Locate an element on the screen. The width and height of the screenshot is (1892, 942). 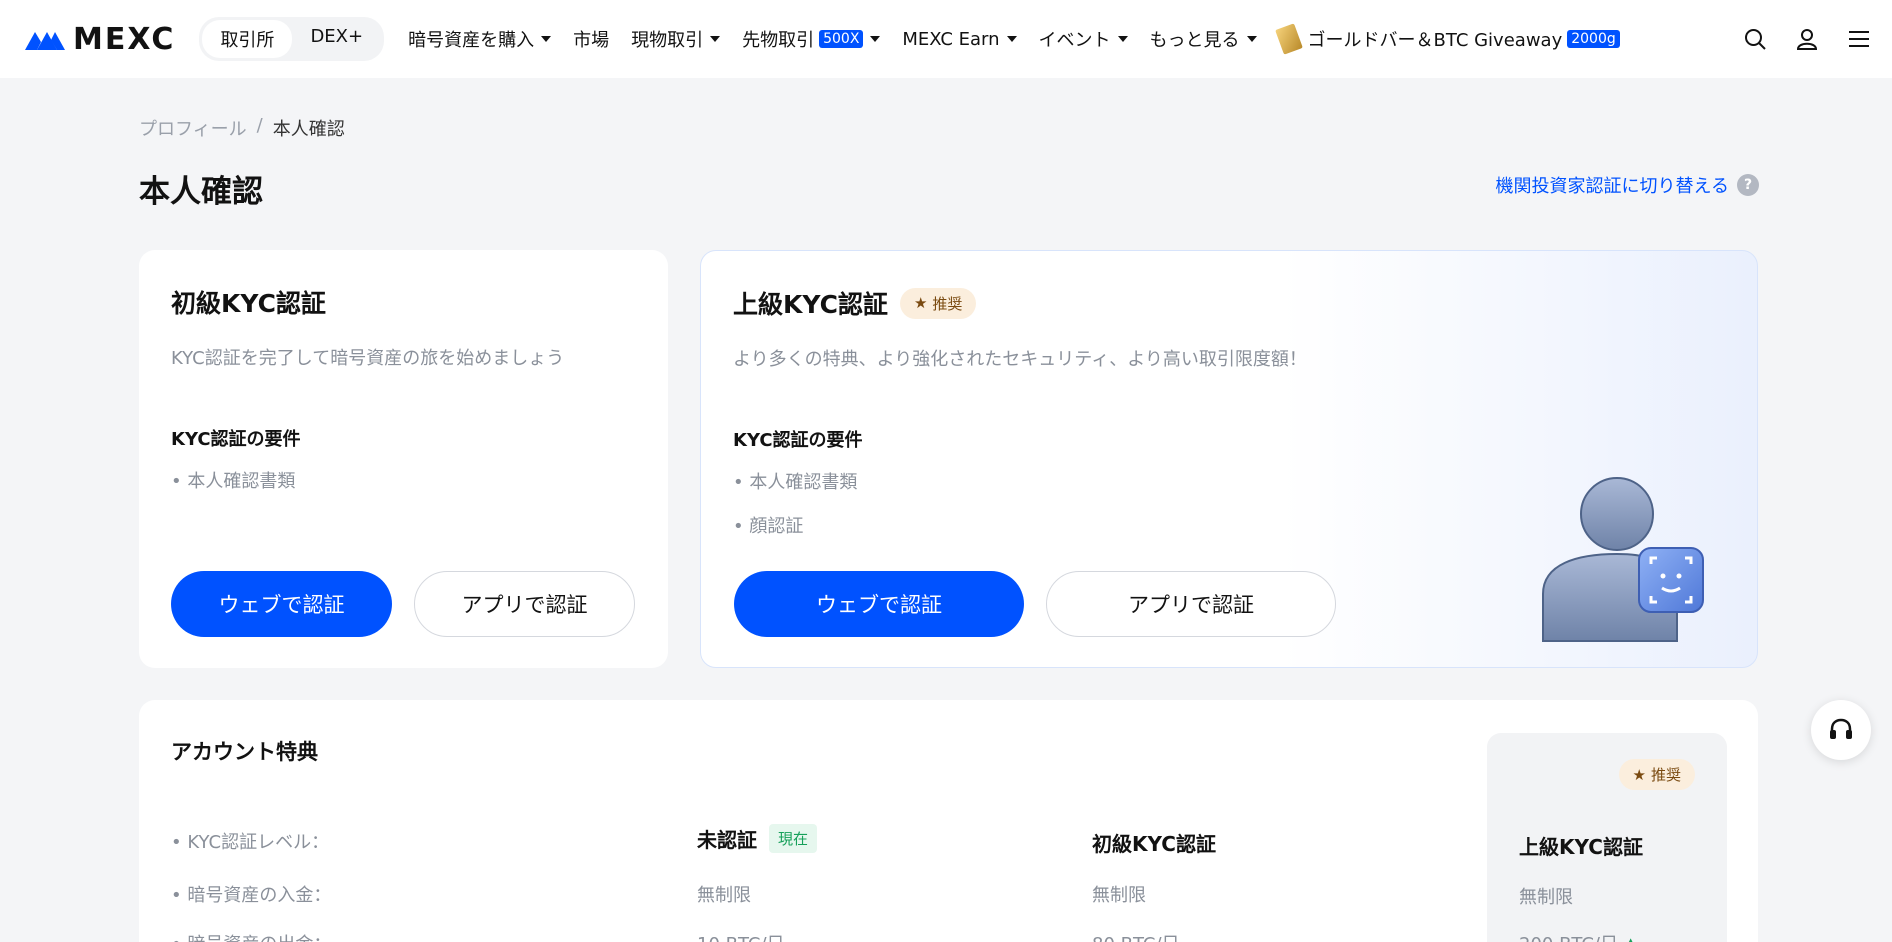
advanced-kyc-title: 上級KYC認証 ★ 推奨 is located at coordinates (855, 303).